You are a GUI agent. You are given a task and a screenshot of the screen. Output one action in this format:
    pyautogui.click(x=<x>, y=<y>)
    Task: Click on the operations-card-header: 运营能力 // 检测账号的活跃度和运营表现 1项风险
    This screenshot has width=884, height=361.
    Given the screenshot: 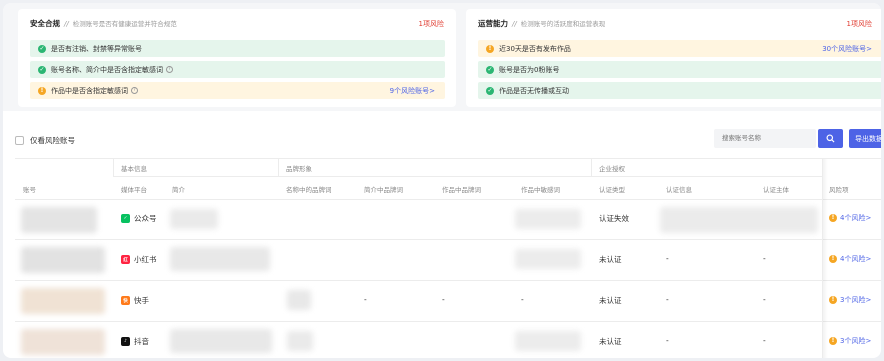 What is the action you would take?
    pyautogui.click(x=673, y=20)
    